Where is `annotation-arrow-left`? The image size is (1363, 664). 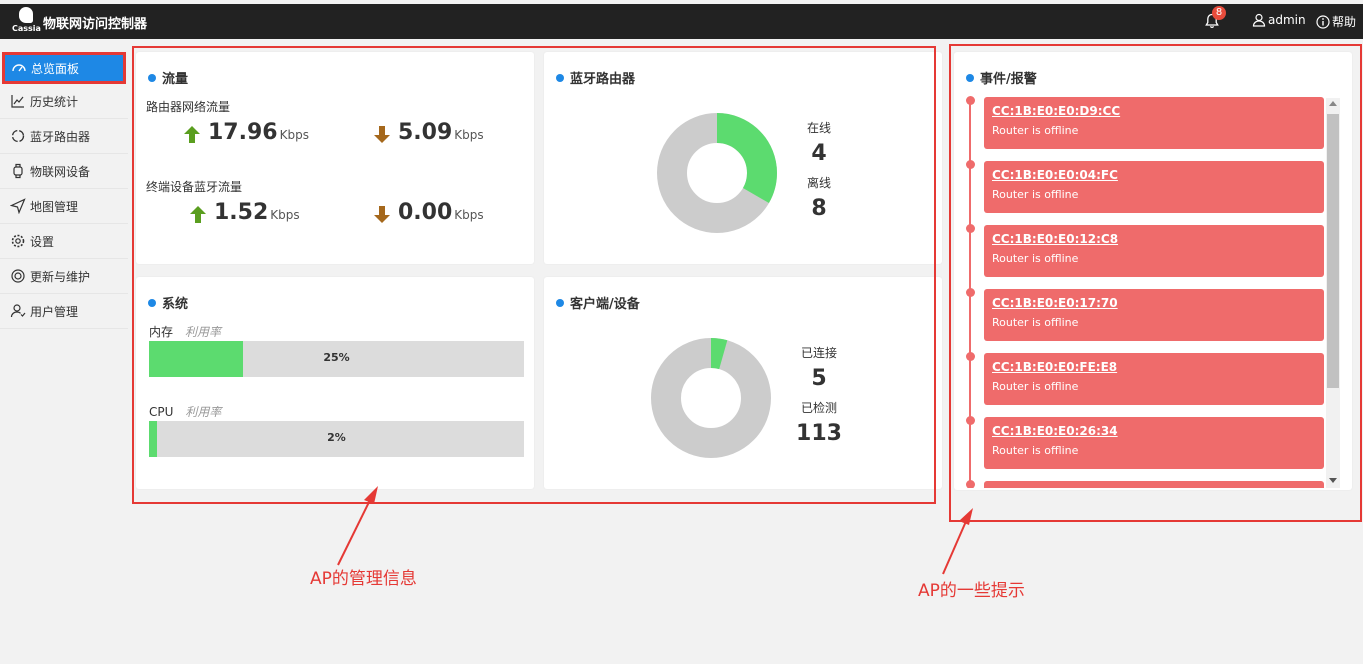 annotation-arrow-left is located at coordinates (355, 530).